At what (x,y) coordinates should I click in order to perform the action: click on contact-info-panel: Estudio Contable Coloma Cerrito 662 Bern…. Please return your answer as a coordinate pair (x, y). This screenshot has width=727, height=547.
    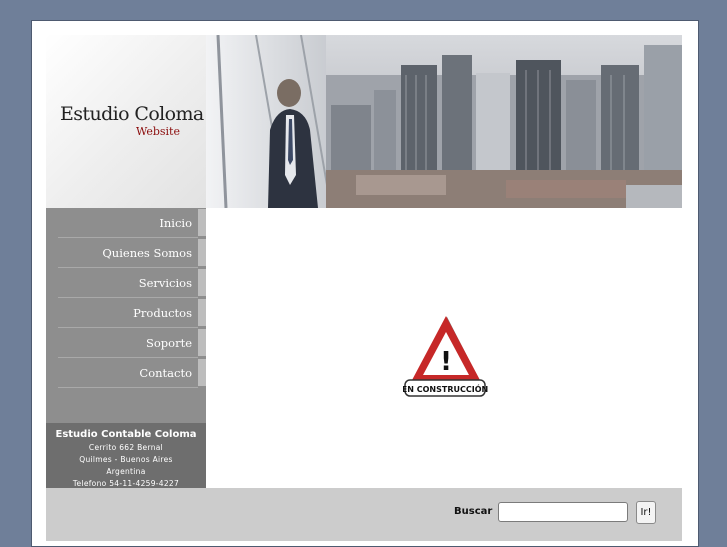
    Looking at the image, I should click on (126, 455).